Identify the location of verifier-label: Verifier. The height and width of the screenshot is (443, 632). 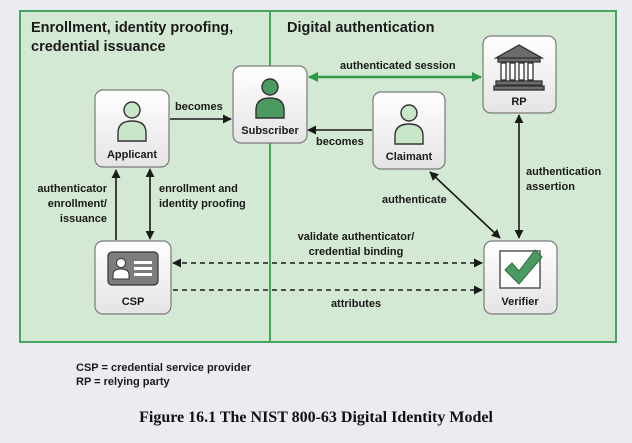
(520, 302).